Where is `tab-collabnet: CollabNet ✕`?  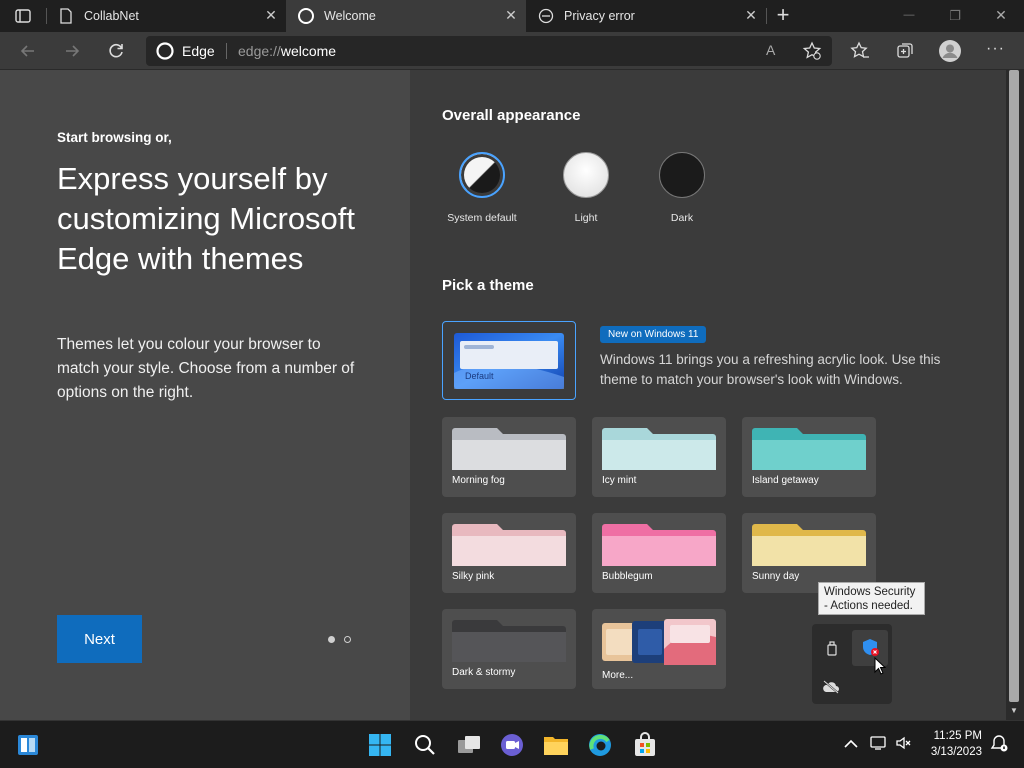
tab-collabnet: CollabNet ✕ is located at coordinates (166, 16).